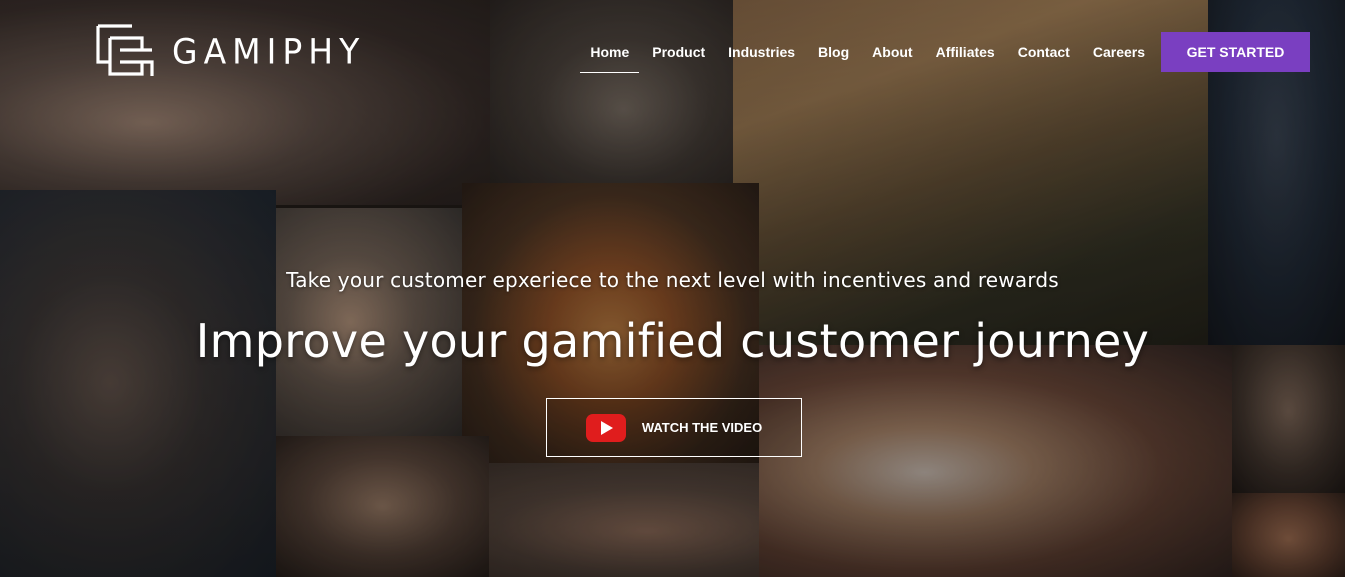  I want to click on brand-logo: GAMIPHY, so click(230, 51).